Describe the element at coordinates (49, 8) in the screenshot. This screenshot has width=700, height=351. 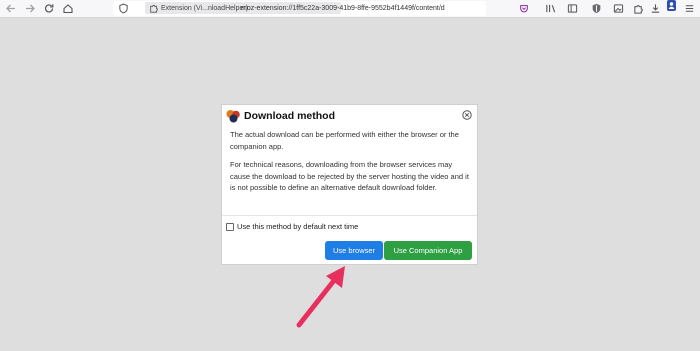
I see `reload-icon` at that location.